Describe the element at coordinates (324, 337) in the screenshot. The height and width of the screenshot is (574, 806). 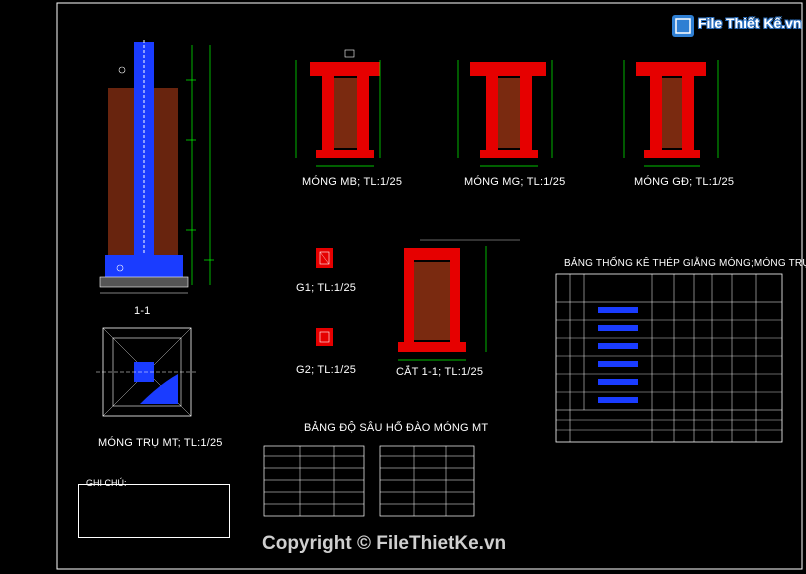
I see `beam-g2` at that location.